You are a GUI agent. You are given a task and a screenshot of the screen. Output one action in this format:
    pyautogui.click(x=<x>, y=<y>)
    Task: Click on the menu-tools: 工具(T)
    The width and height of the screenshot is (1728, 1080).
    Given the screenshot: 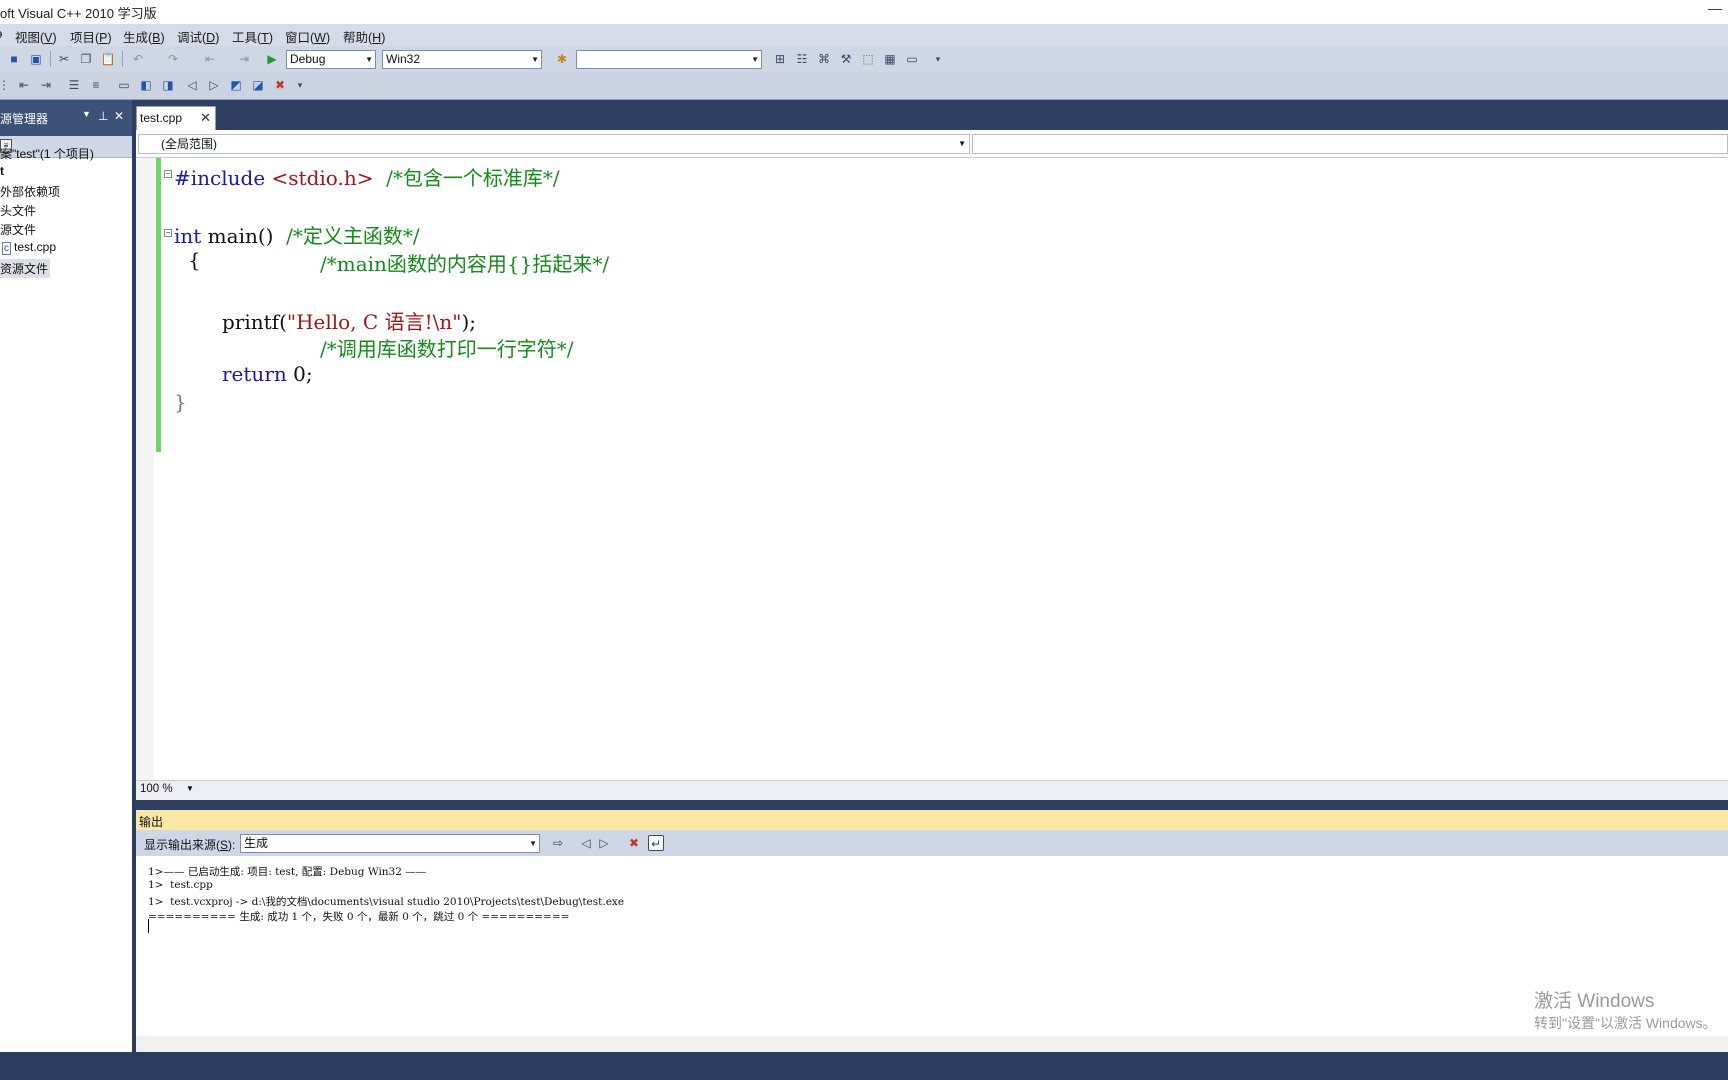 What is the action you would take?
    pyautogui.click(x=252, y=36)
    